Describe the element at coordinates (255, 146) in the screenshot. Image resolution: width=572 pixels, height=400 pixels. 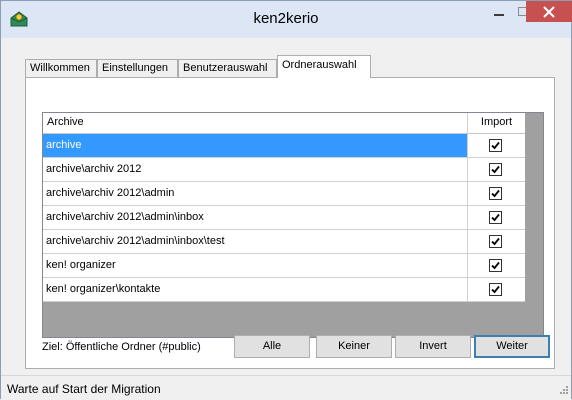
I see `folder-name-cell: archive` at that location.